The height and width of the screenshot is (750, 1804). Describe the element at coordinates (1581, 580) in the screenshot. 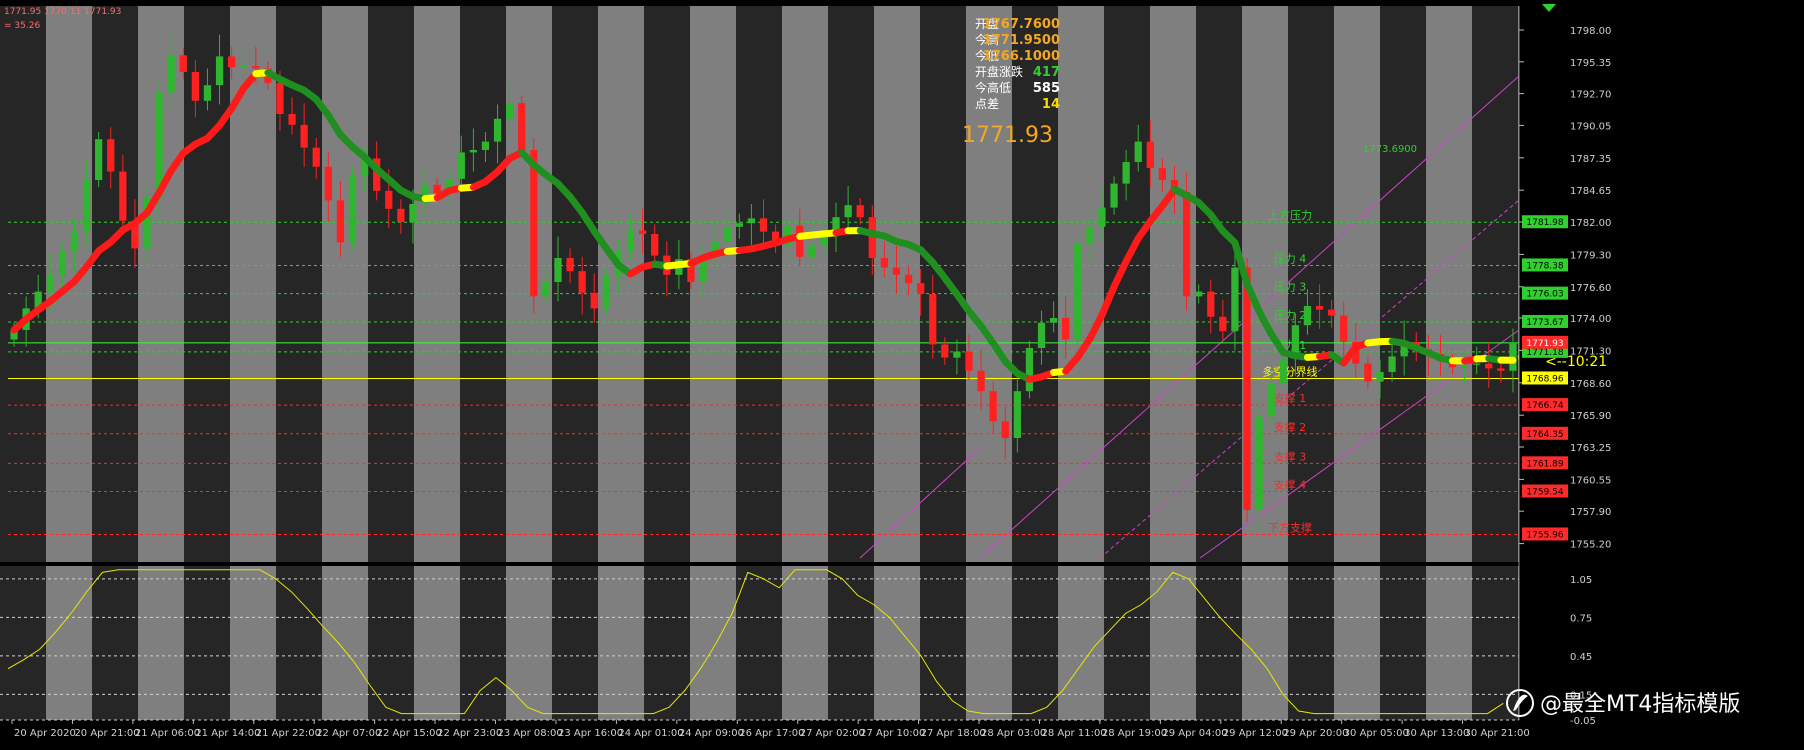

I see `sub-y-label: 1.05` at that location.